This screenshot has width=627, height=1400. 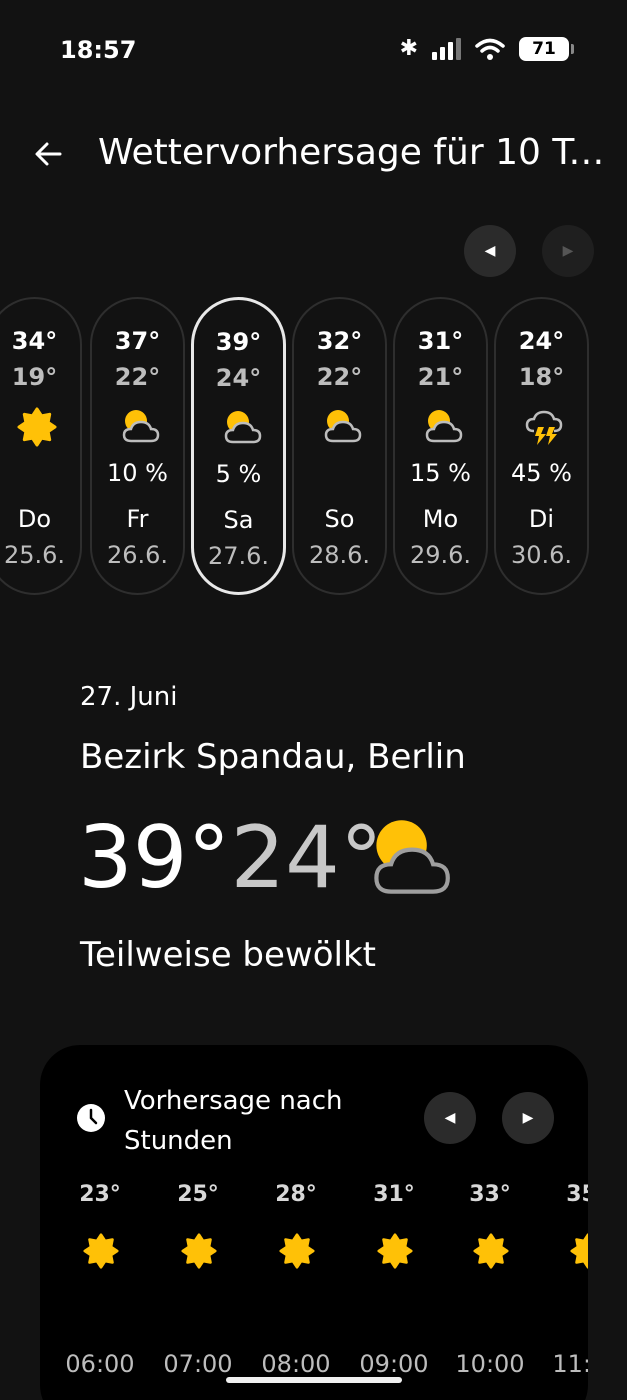 What do you see at coordinates (34, 519) in the screenshot?
I see `day-name: Do` at bounding box center [34, 519].